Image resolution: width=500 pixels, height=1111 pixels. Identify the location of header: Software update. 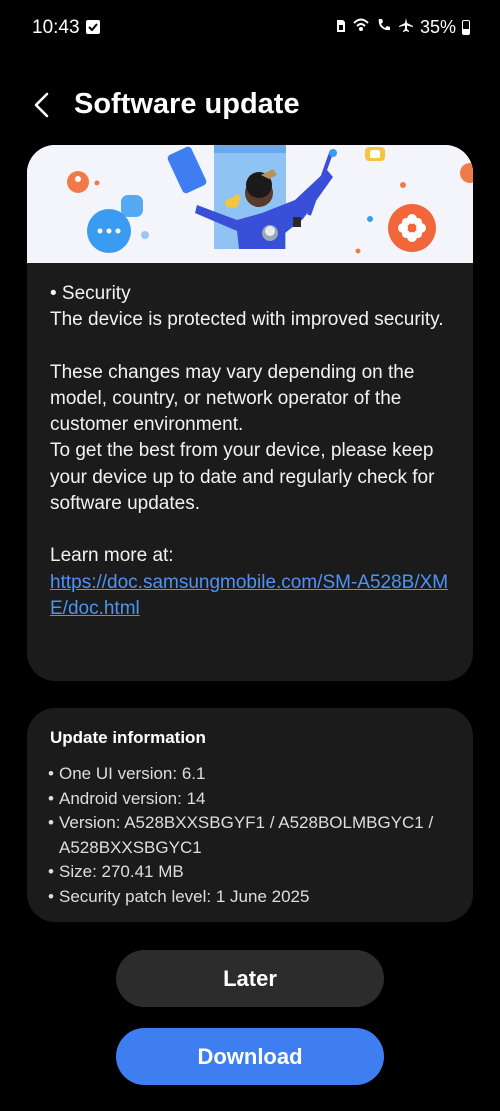
(250, 106).